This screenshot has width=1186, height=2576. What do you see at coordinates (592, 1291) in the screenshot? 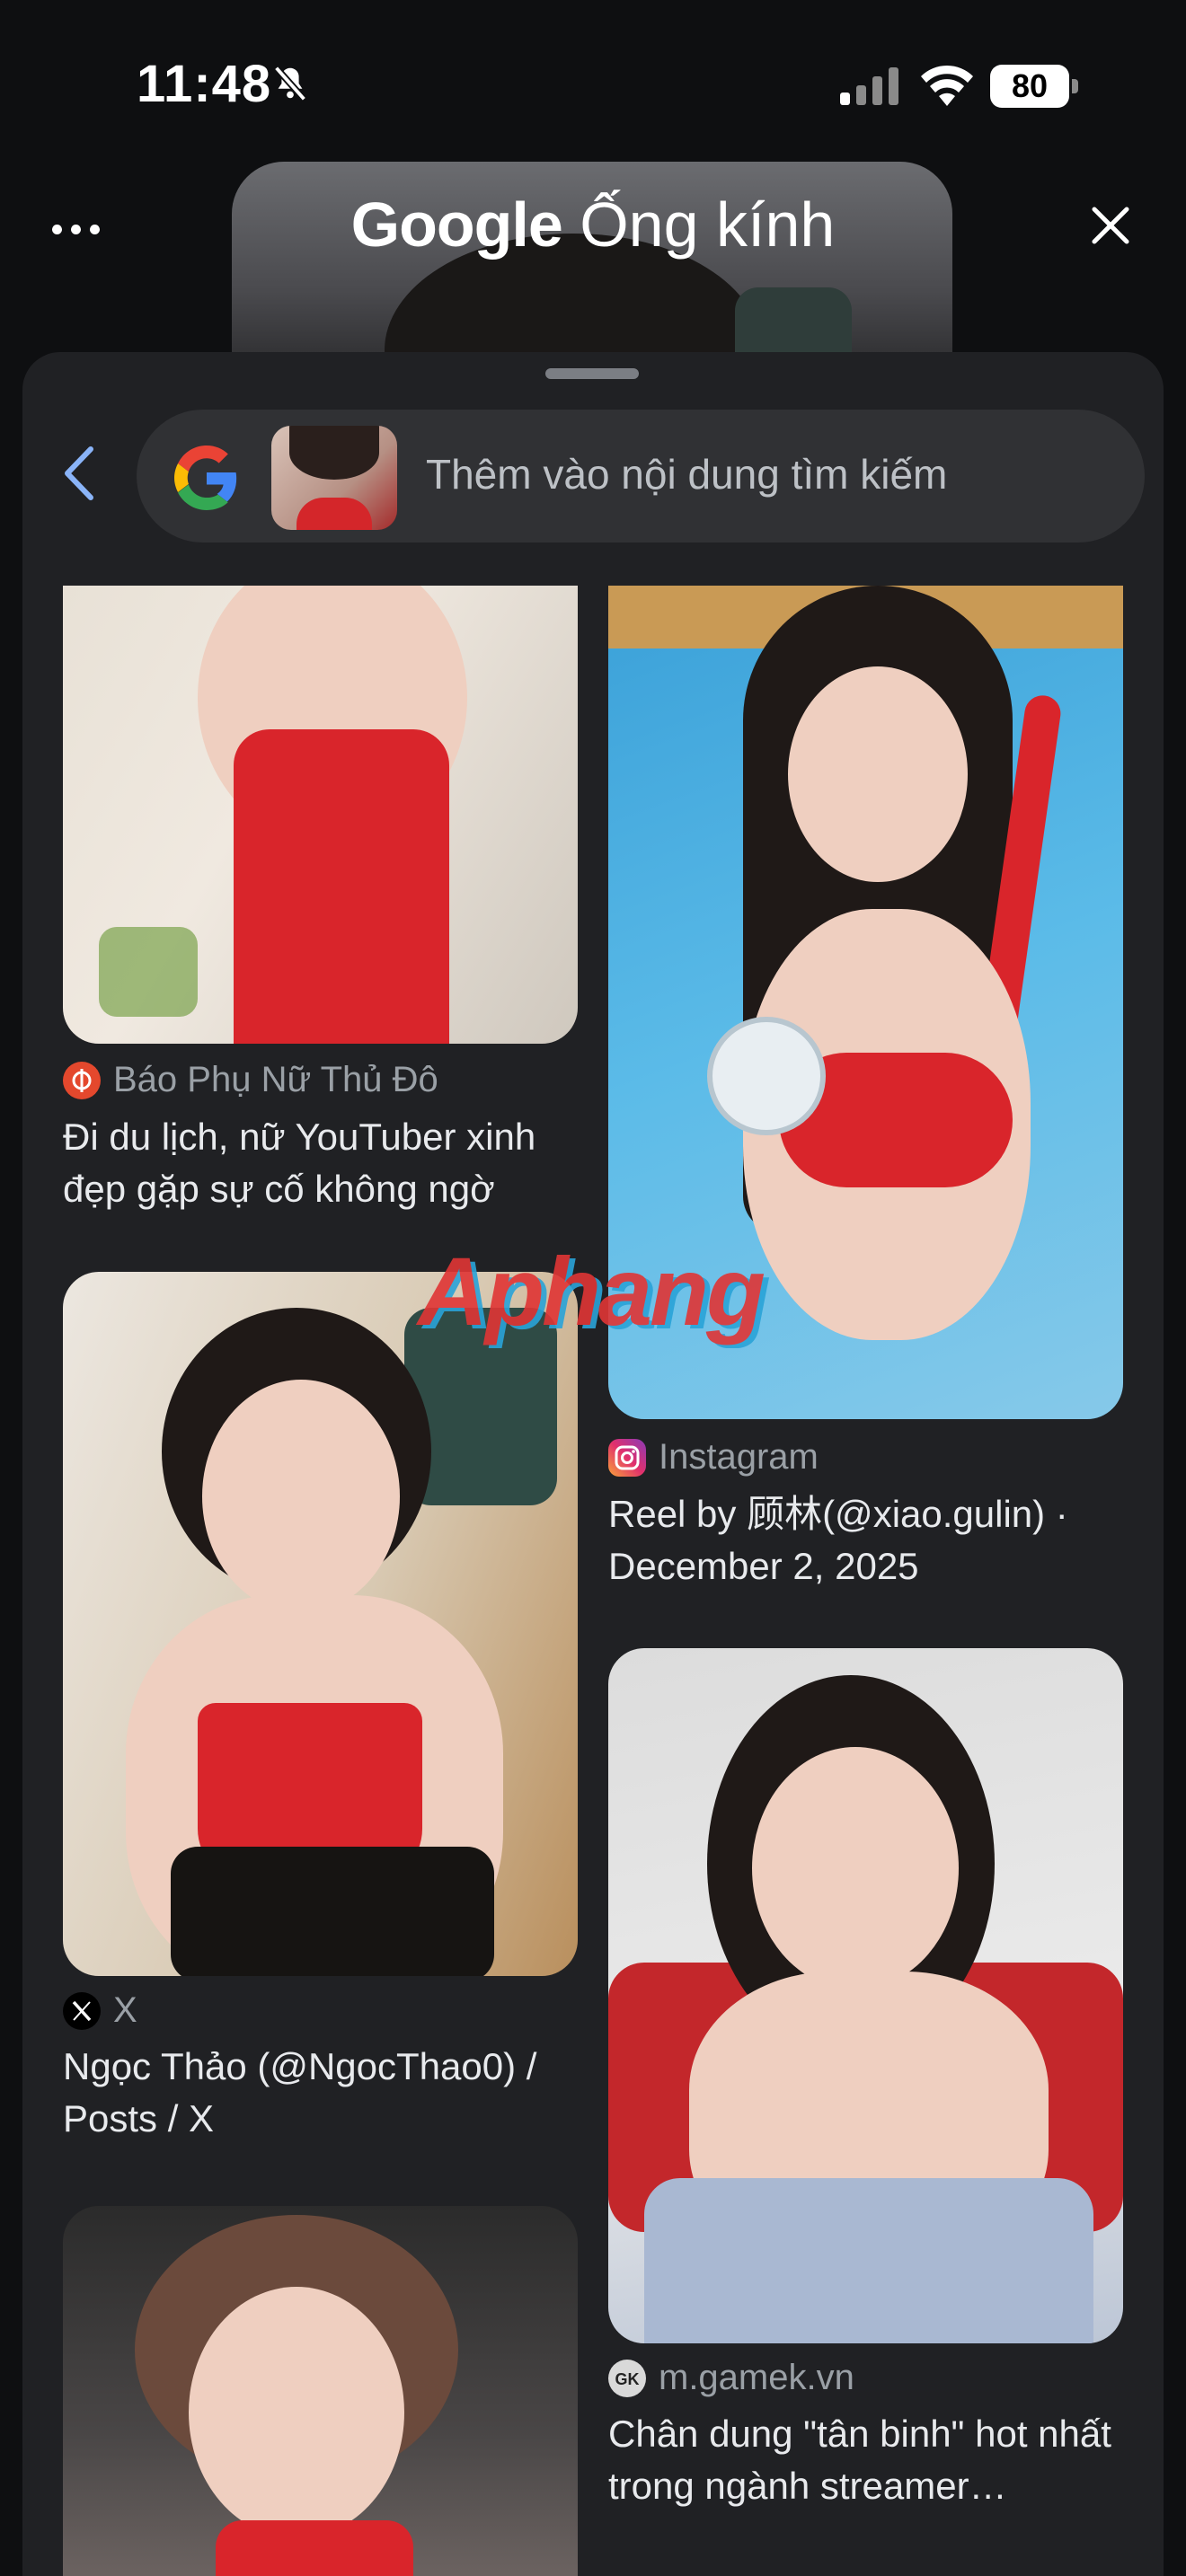
I see `watermark: Aphang` at bounding box center [592, 1291].